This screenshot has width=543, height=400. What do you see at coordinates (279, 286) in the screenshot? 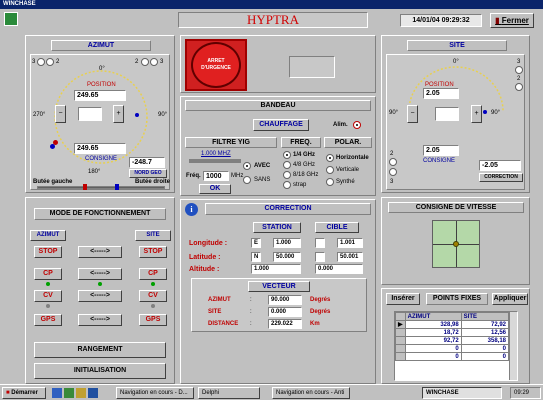
I see `vecteur-button: VECTEUR` at bounding box center [279, 286].